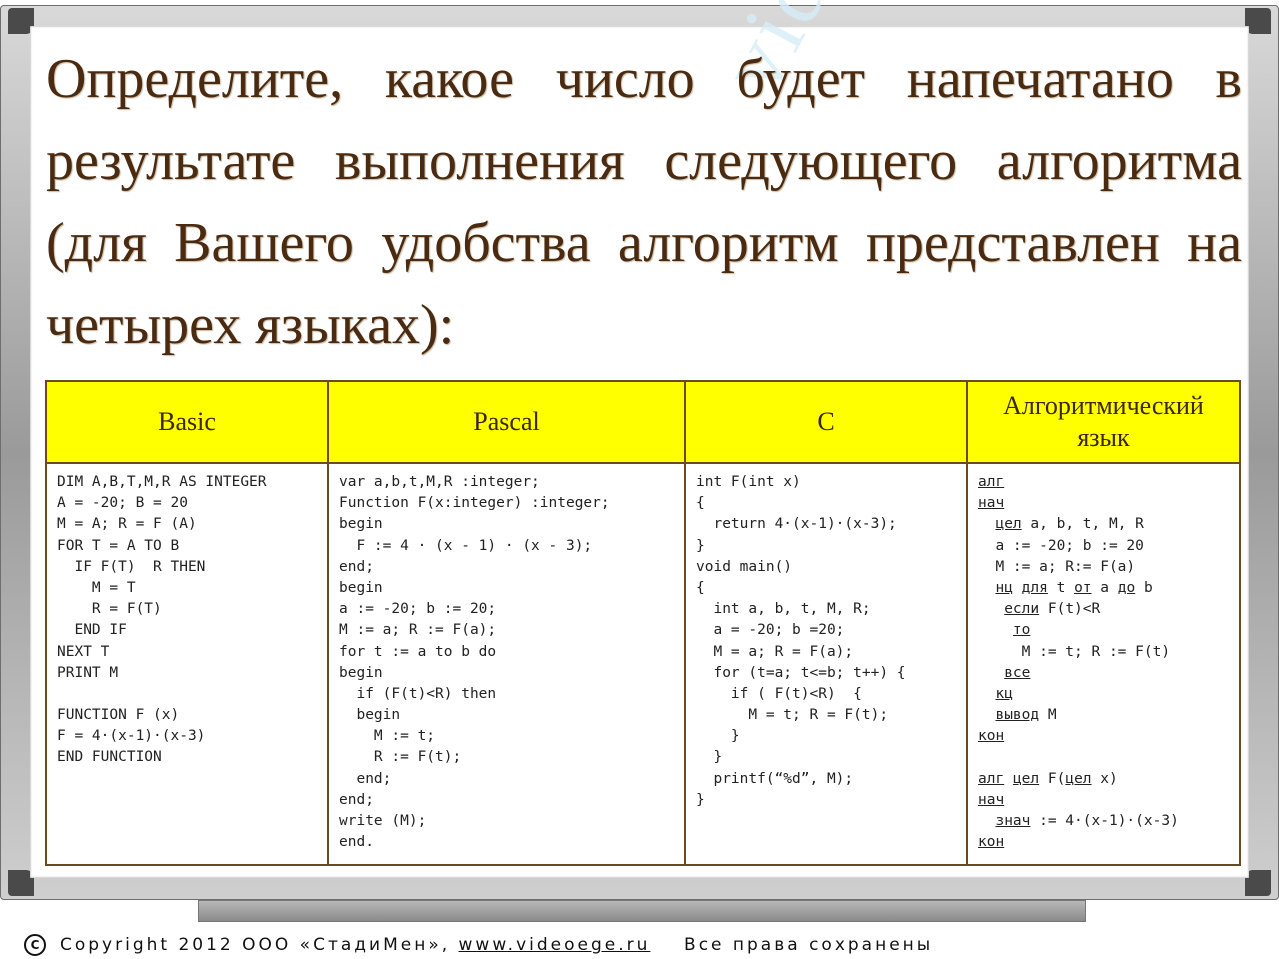  Describe the element at coordinates (1126, 587) in the screenshot. I see `alg-keyword: до` at that location.